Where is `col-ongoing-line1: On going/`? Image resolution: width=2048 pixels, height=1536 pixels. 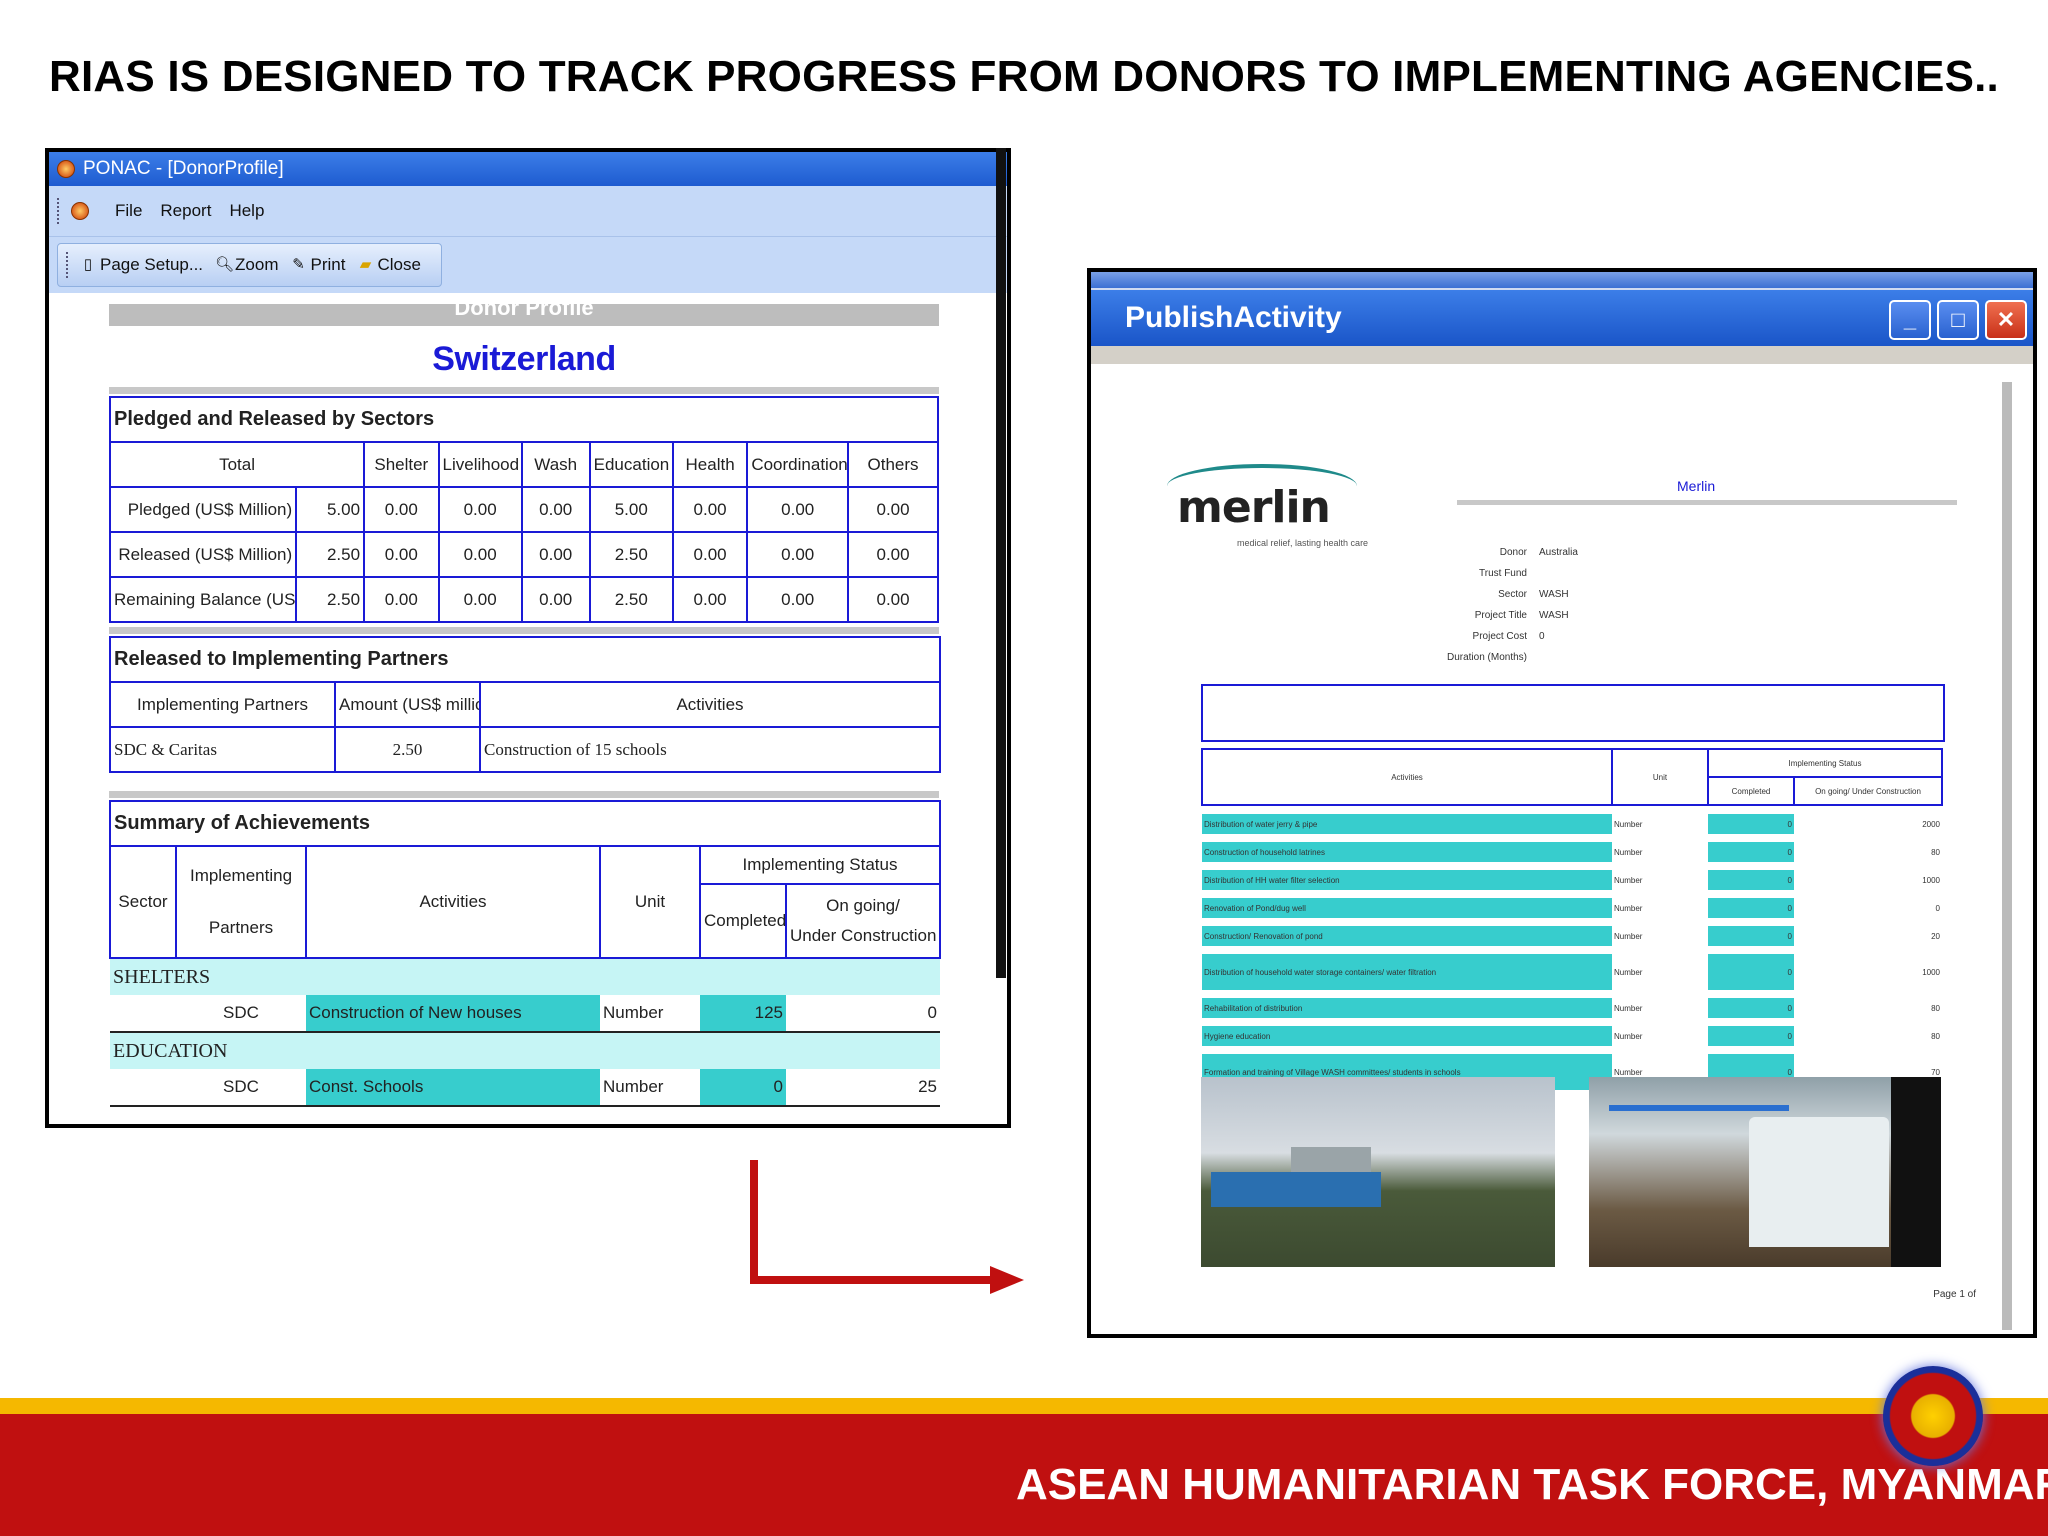
col-ongoing-line1: On going/ is located at coordinates (863, 905).